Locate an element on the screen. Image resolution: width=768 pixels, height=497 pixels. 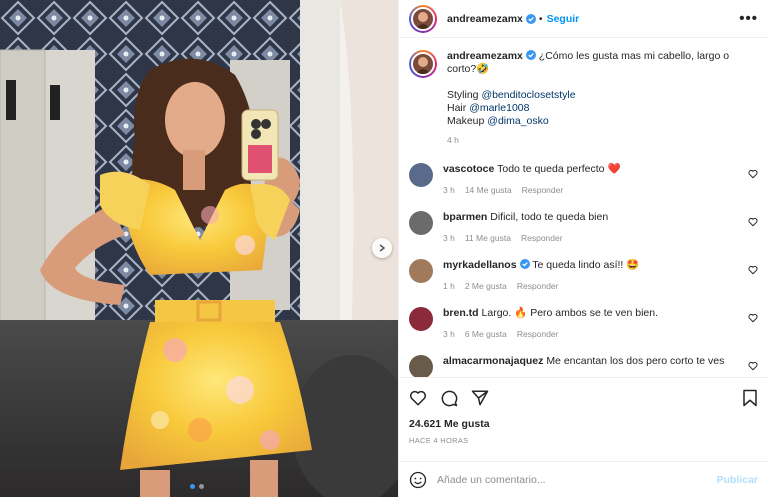
post-timestamp: HACE 4 HORAS is located at coordinates (439, 440).